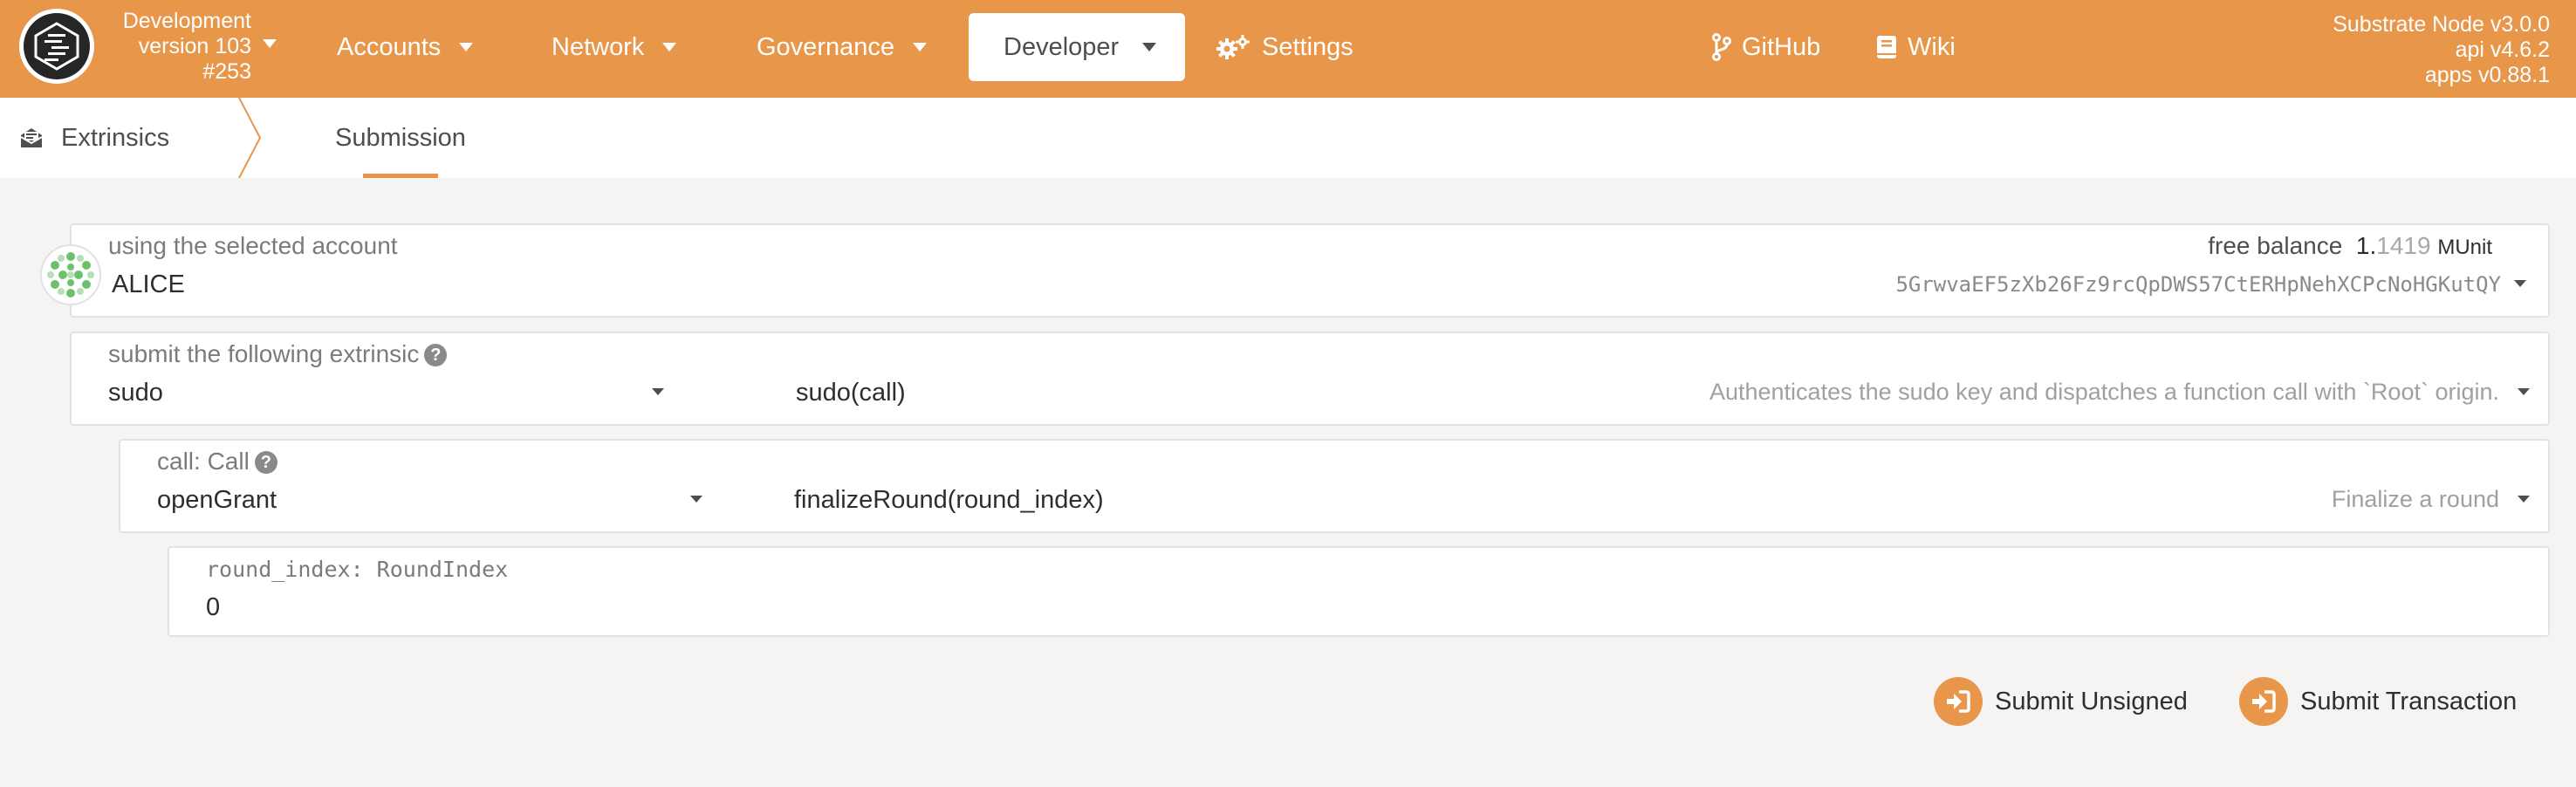  Describe the element at coordinates (214, 607) in the screenshot. I see `round-index-value: 0` at that location.